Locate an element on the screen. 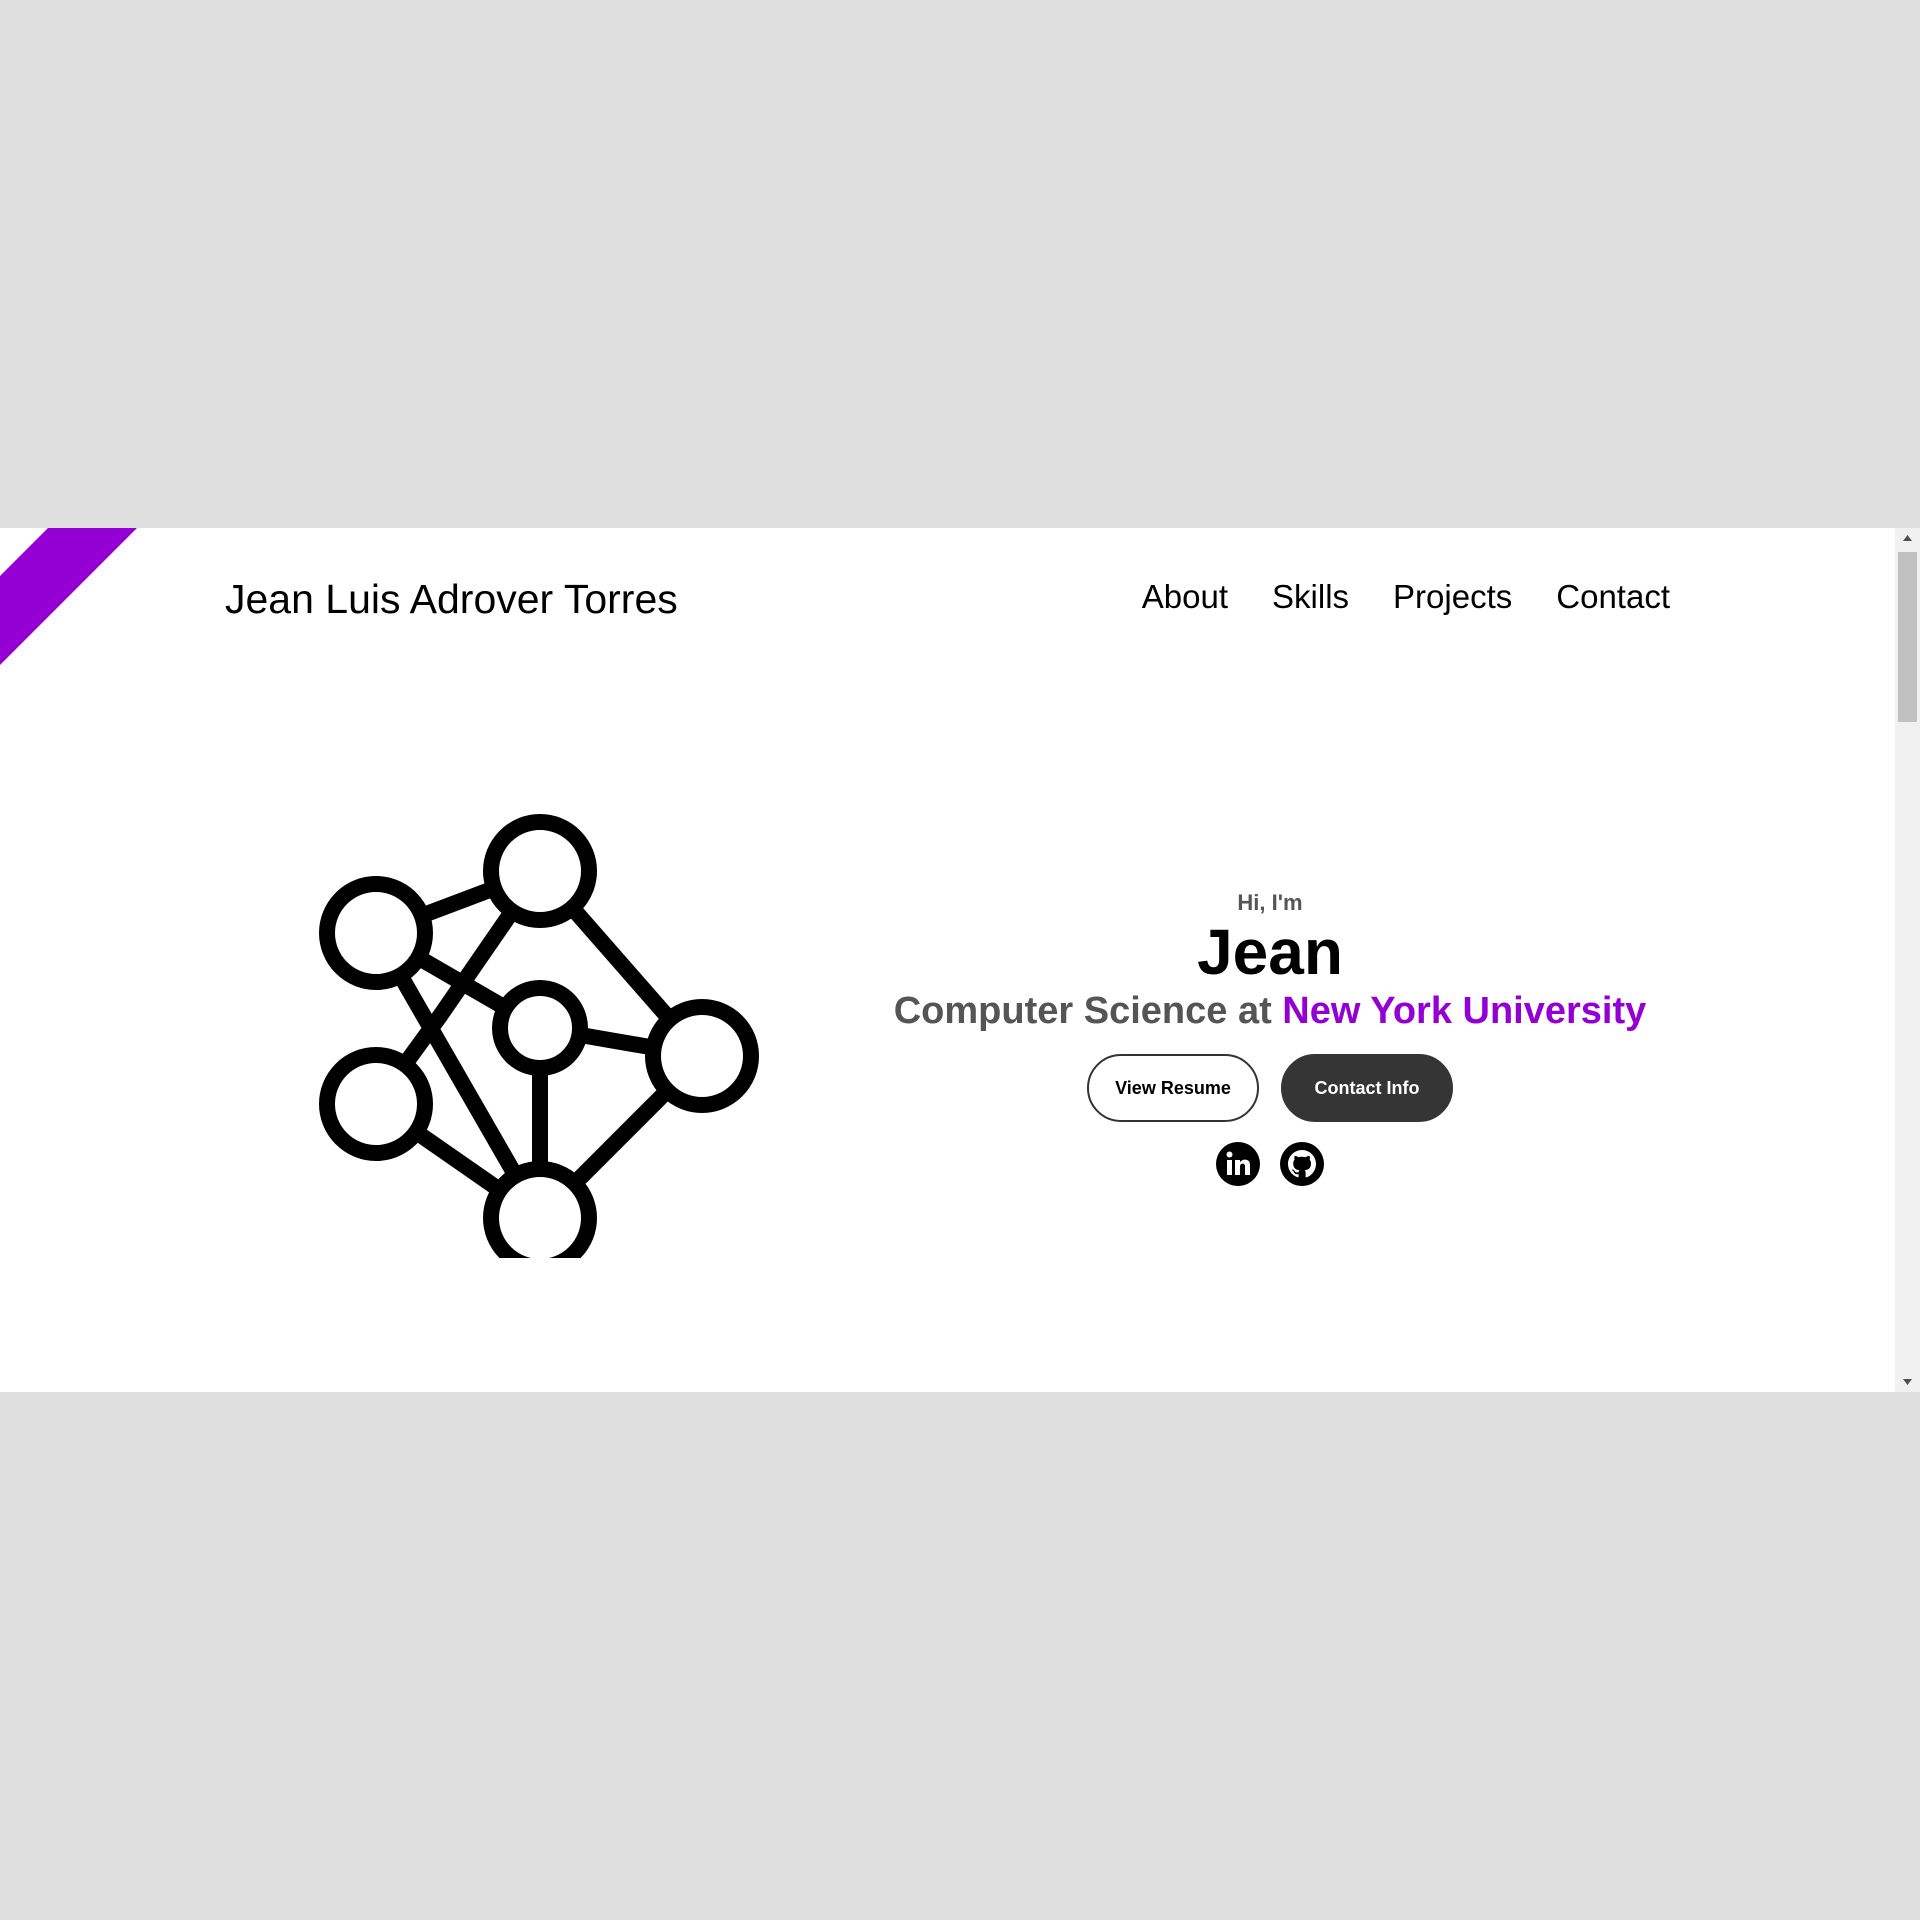  view-resume-button: View Resume is located at coordinates (1173, 1088).